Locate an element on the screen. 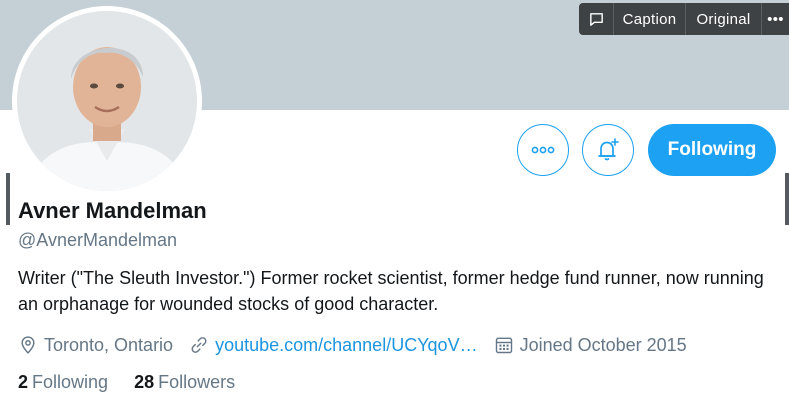 This screenshot has height=419, width=789. more-horizontal-icon is located at coordinates (543, 150).